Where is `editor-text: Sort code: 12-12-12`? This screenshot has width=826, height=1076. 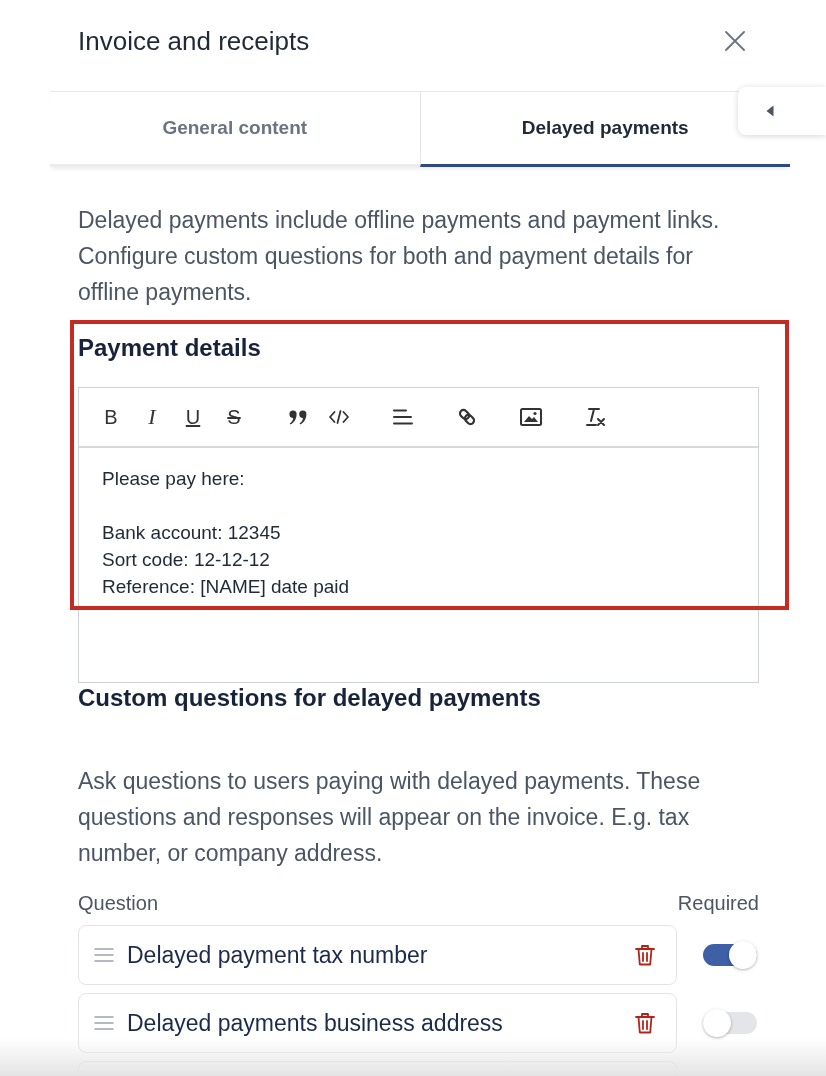 editor-text: Sort code: 12-12-12 is located at coordinates (186, 560).